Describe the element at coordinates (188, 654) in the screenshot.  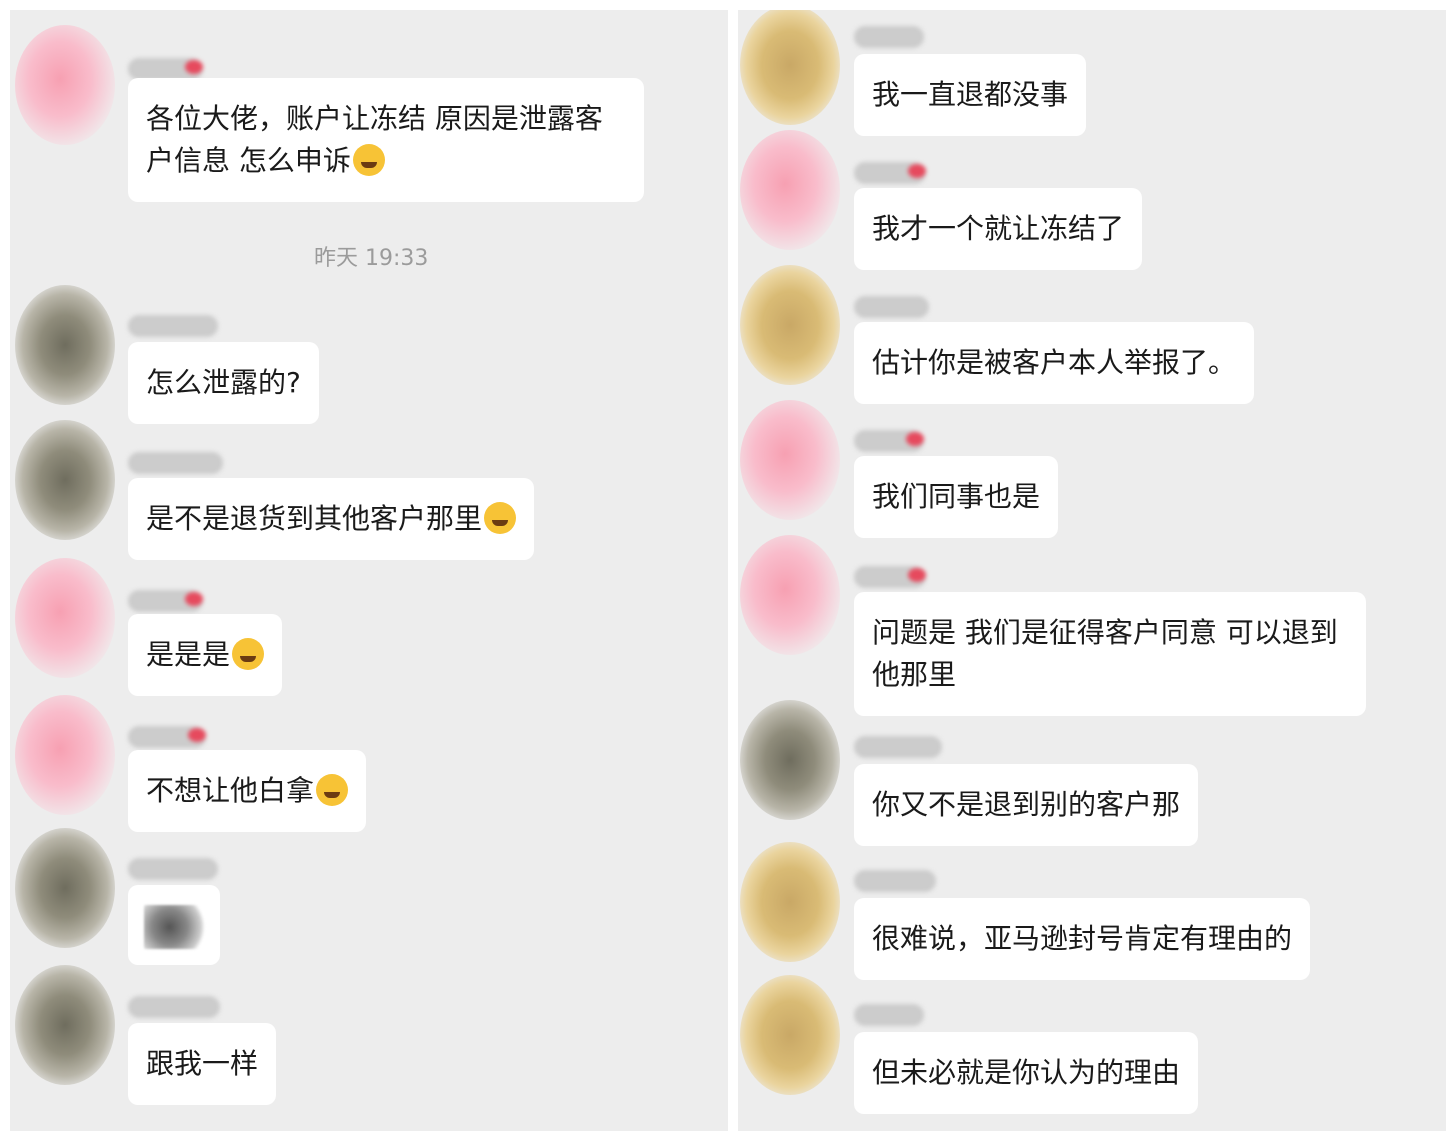
I see `message-text: 是是是` at that location.